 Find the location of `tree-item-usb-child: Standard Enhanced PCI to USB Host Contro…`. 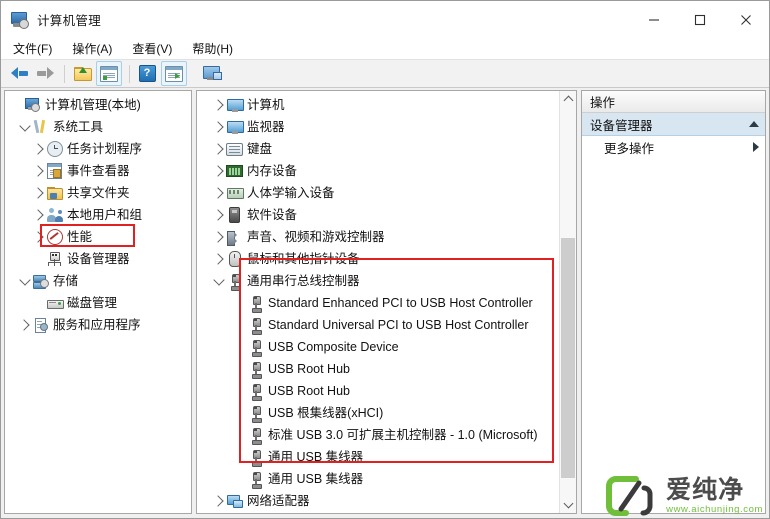

tree-item-usb-child: Standard Enhanced PCI to USB Host Contro… is located at coordinates (378, 303).